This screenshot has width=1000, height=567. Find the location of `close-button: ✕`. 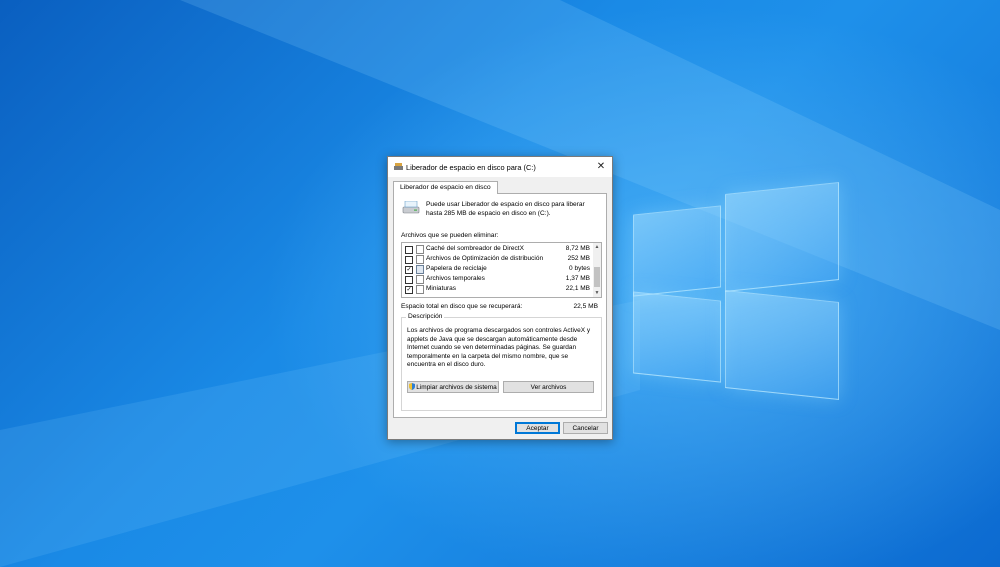

close-button: ✕ is located at coordinates (601, 167).